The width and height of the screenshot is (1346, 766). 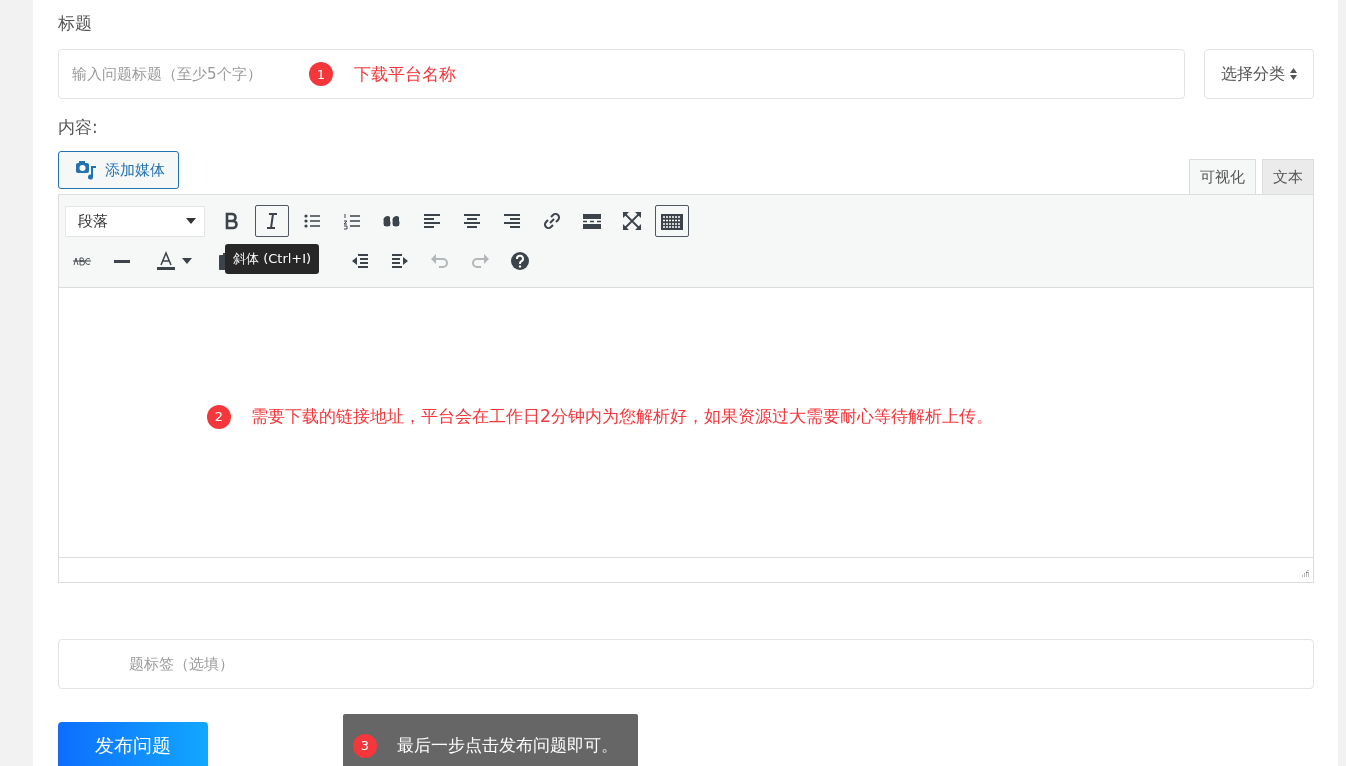 What do you see at coordinates (552, 221) in the screenshot?
I see `link-icon` at bounding box center [552, 221].